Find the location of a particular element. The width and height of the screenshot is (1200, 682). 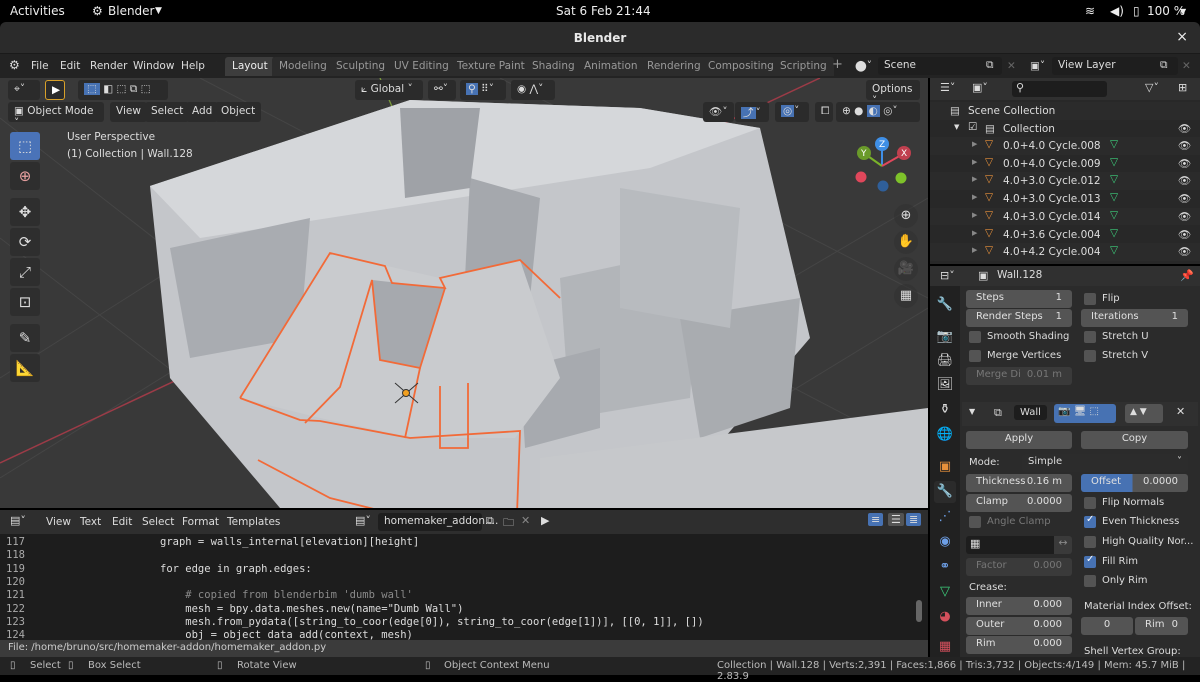

blender-logo-icon: ⚙ is located at coordinates (14, 65).